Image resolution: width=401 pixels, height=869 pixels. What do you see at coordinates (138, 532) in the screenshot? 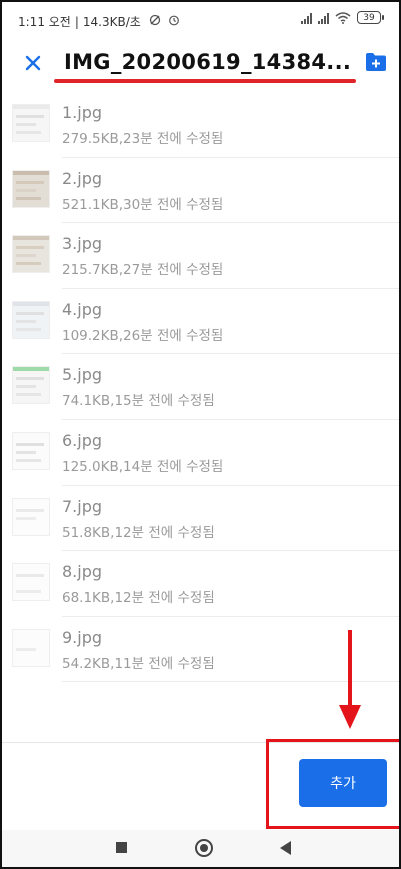
I see `file-meta: 51.8KB,12분 전에 수정됨` at bounding box center [138, 532].